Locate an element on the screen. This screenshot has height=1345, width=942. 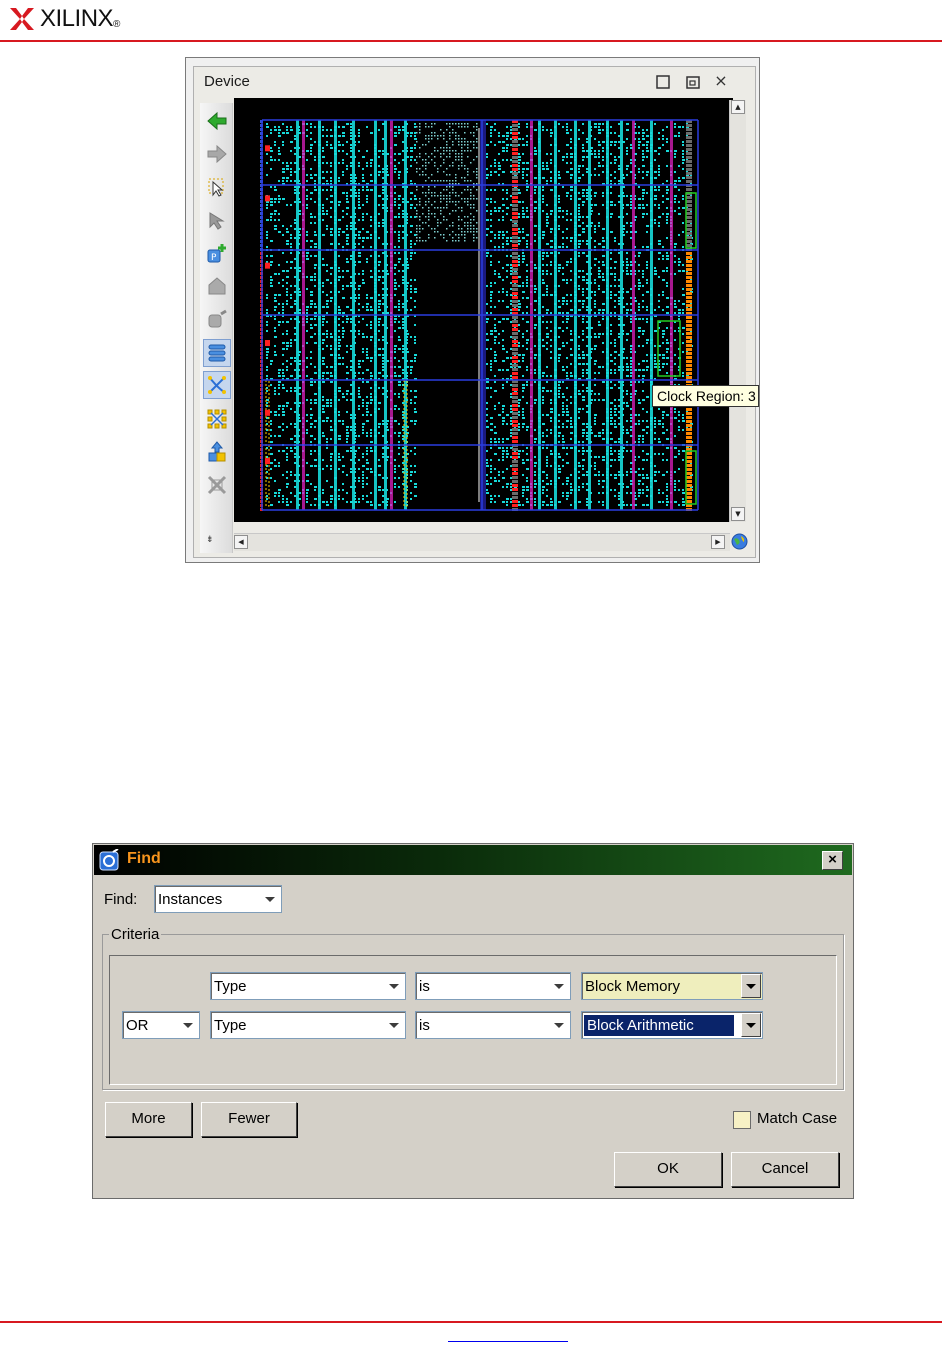
criteria-property-select-1: Type is located at coordinates (308, 986).